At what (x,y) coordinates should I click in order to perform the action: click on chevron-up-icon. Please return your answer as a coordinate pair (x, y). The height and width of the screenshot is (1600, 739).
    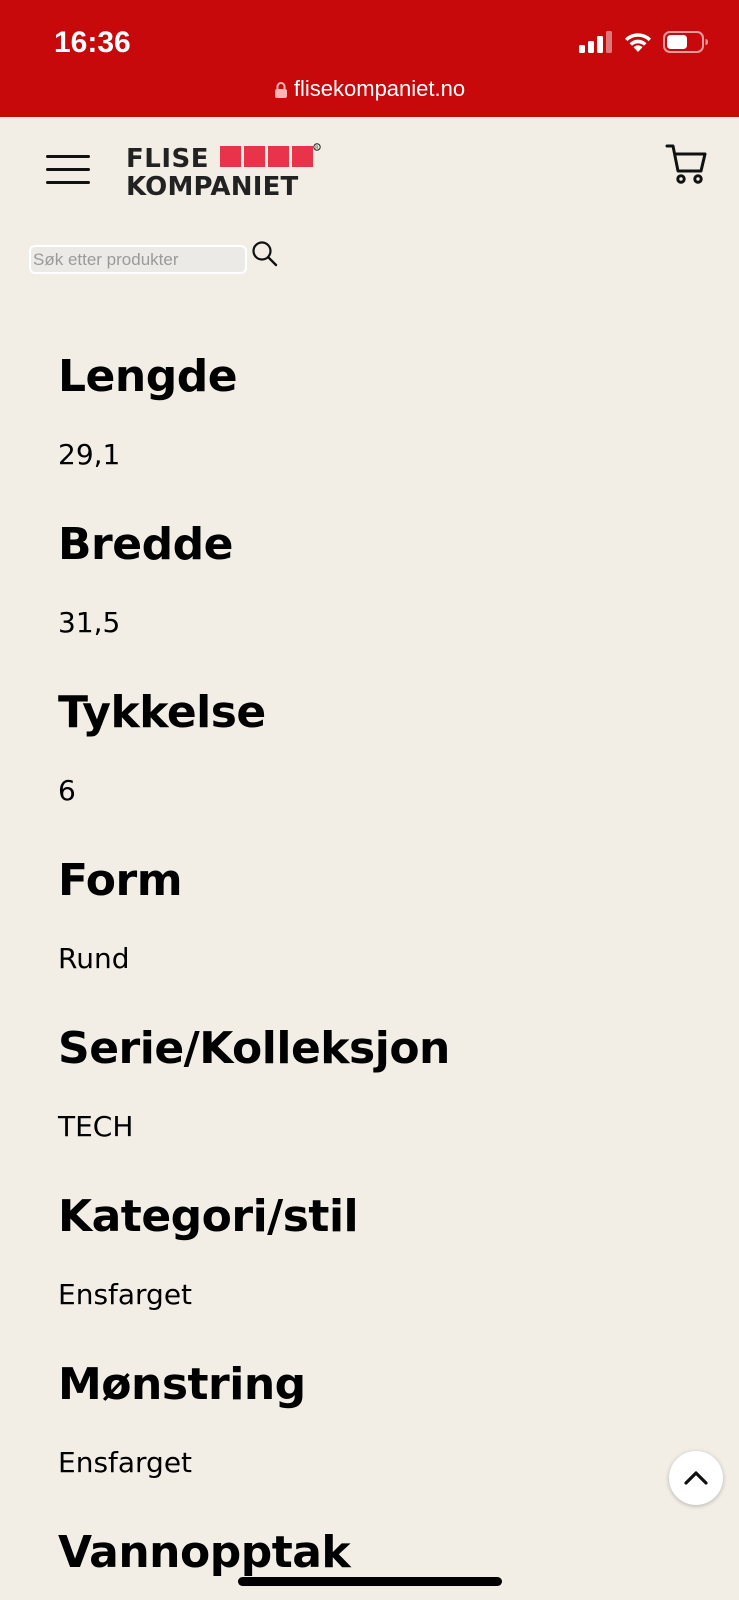
    Looking at the image, I should click on (696, 1478).